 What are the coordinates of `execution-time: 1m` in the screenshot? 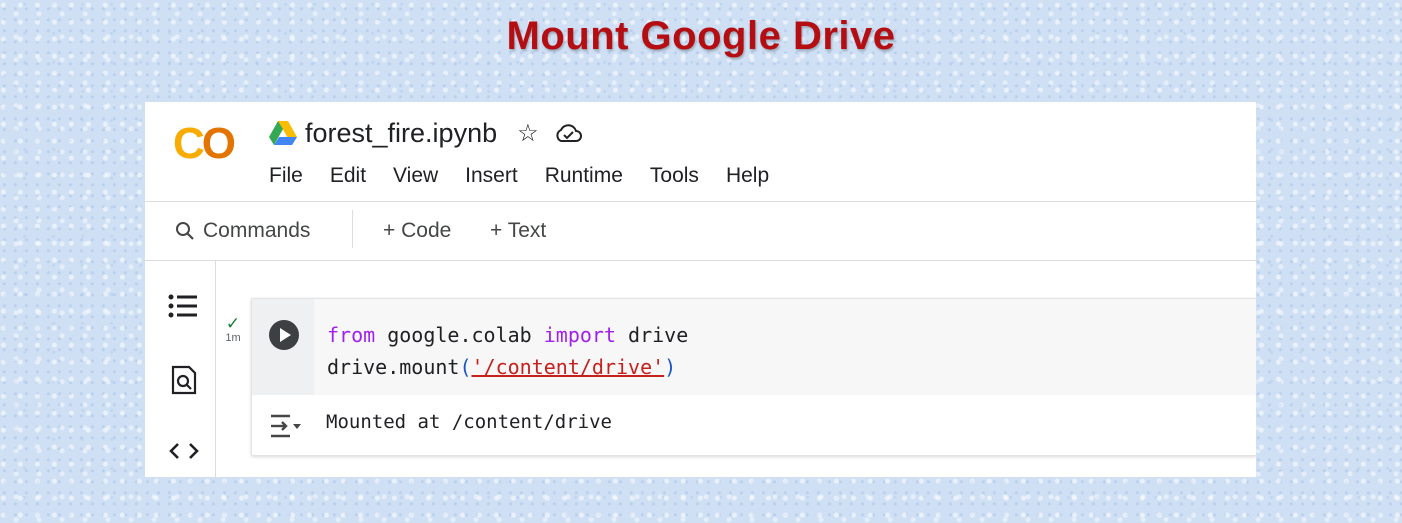 It's located at (233, 338).